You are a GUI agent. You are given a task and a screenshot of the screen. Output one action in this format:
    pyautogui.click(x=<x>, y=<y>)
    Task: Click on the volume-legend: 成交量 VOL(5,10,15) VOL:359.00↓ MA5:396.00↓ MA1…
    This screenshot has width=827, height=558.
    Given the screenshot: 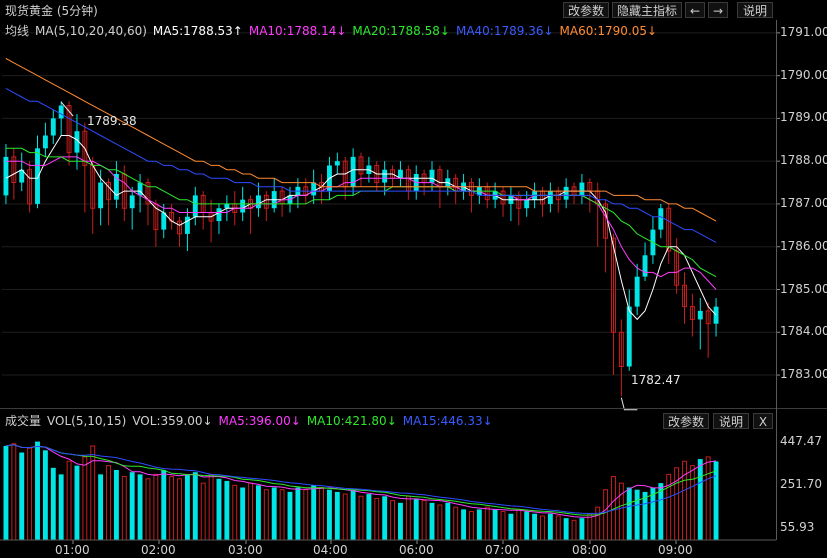 What is the action you would take?
    pyautogui.click(x=252, y=420)
    